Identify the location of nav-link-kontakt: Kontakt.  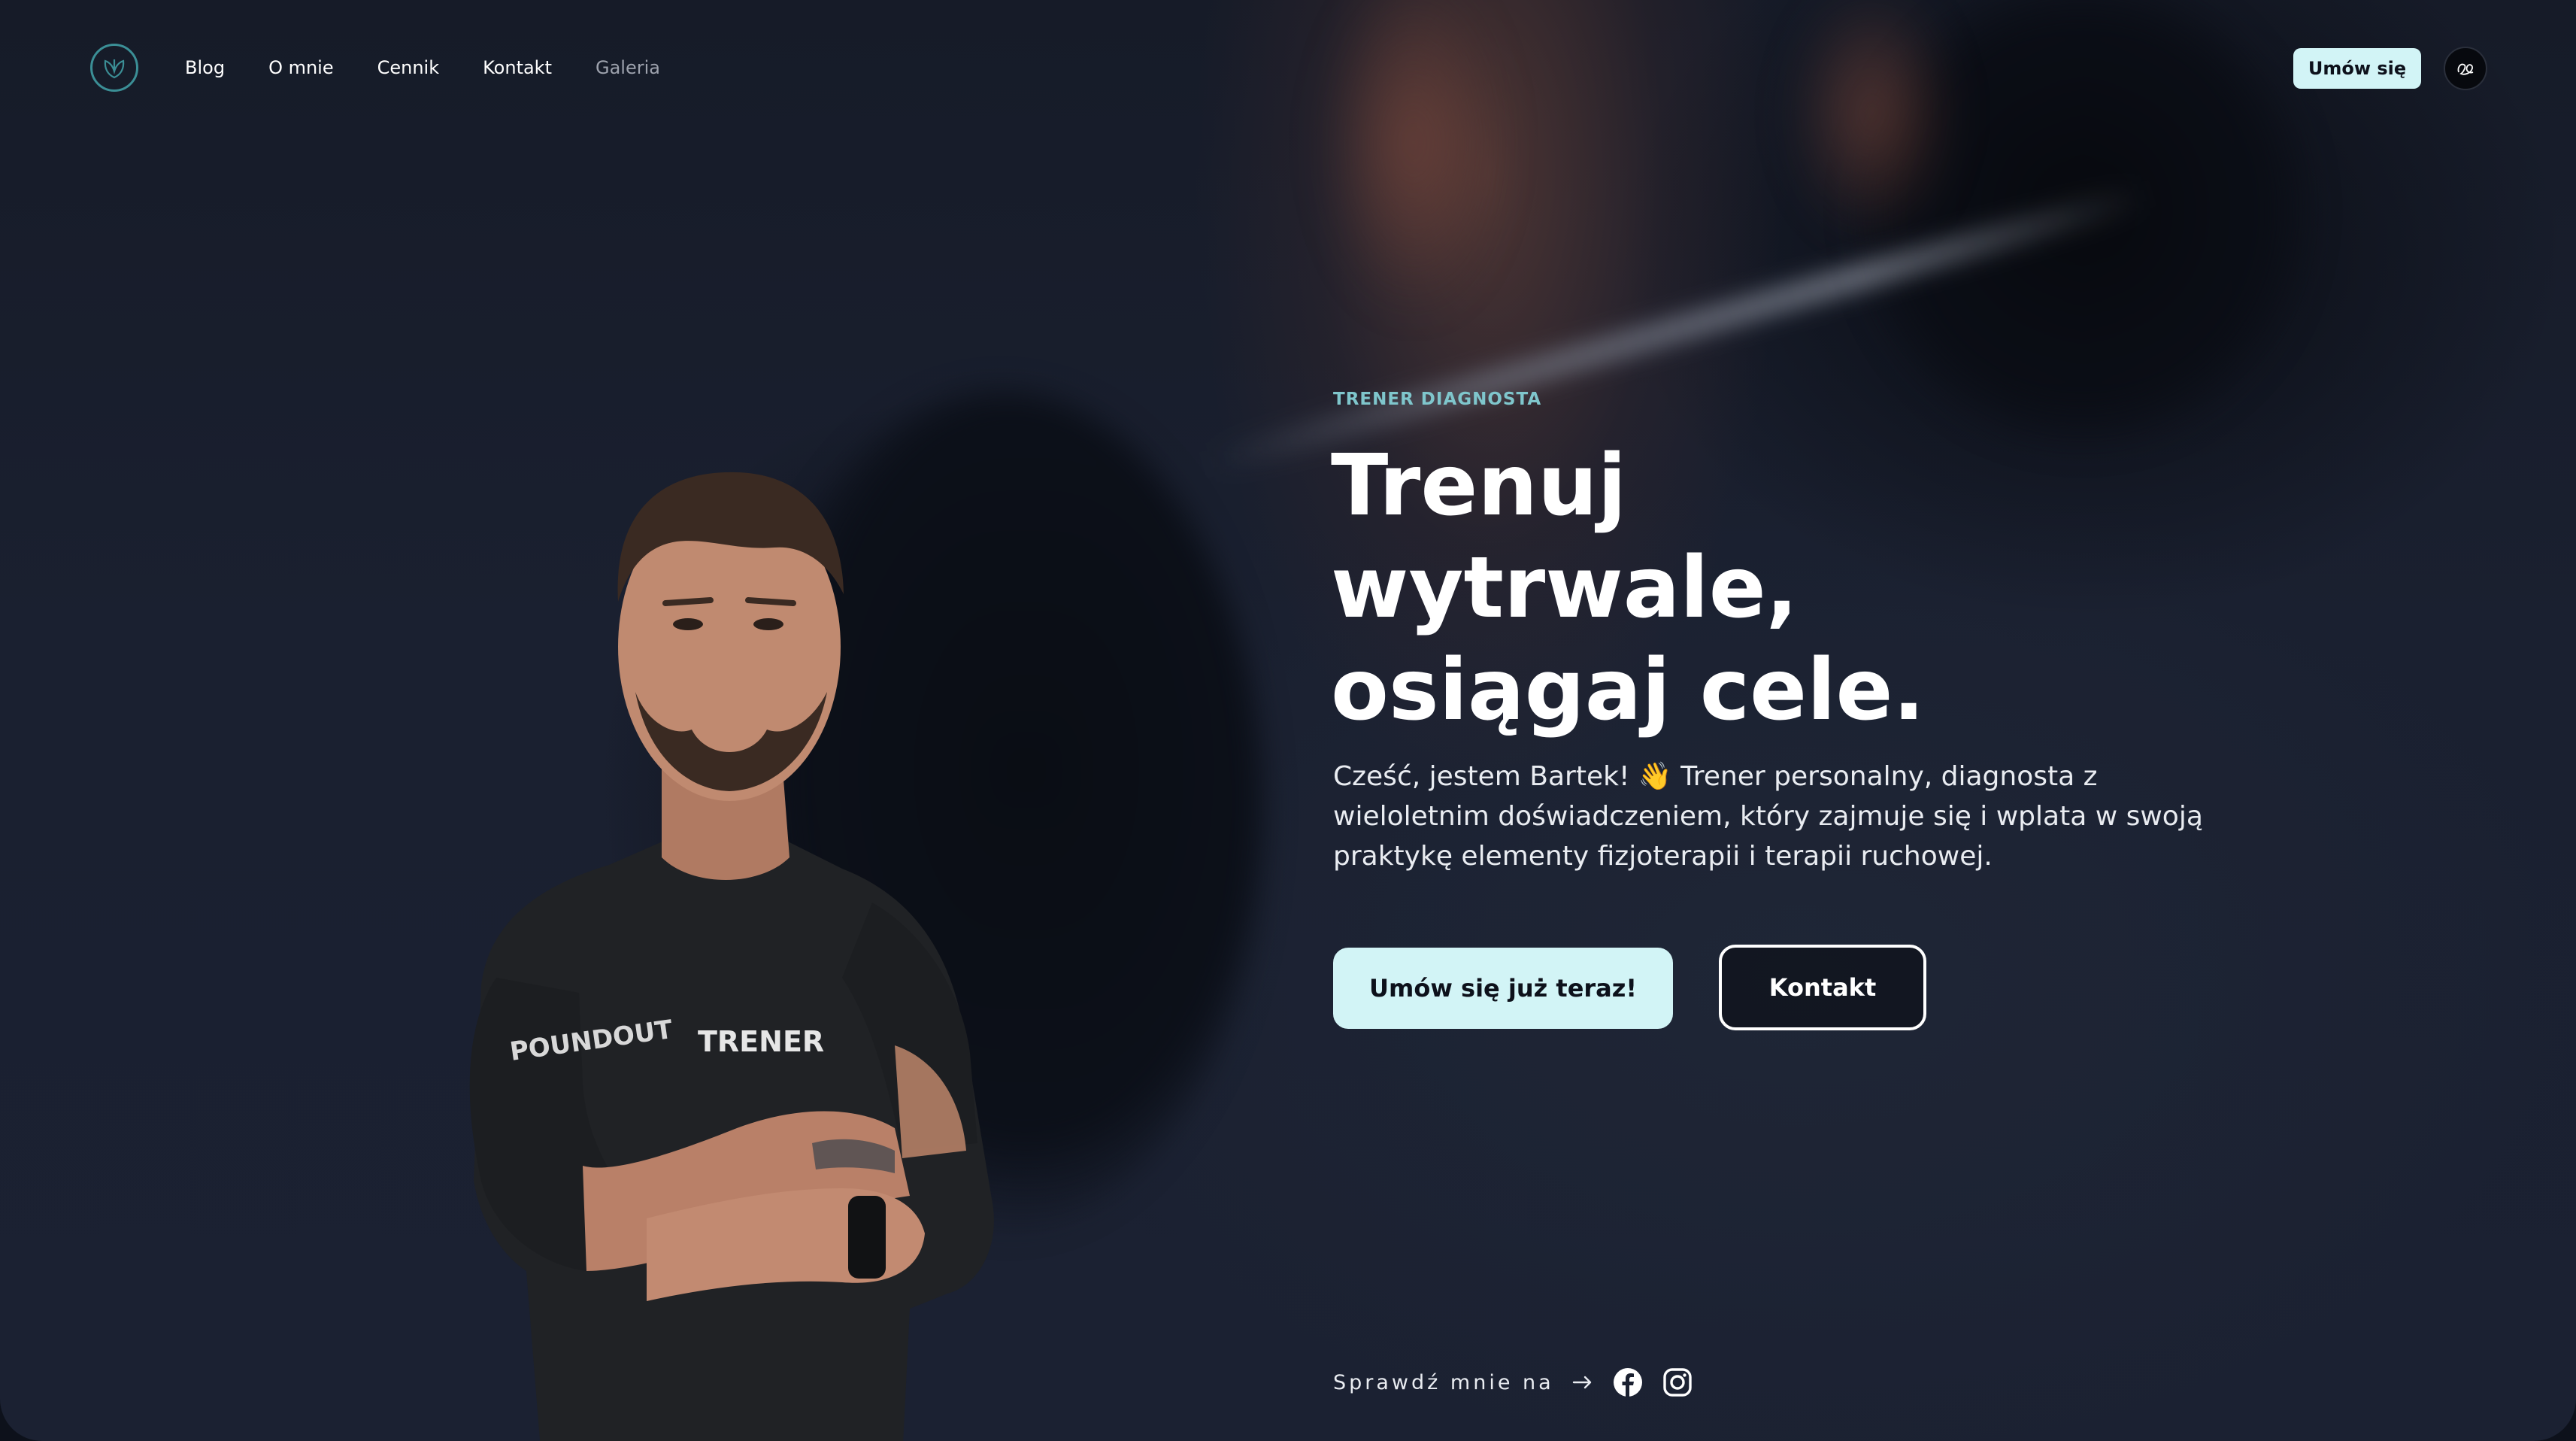
(517, 67).